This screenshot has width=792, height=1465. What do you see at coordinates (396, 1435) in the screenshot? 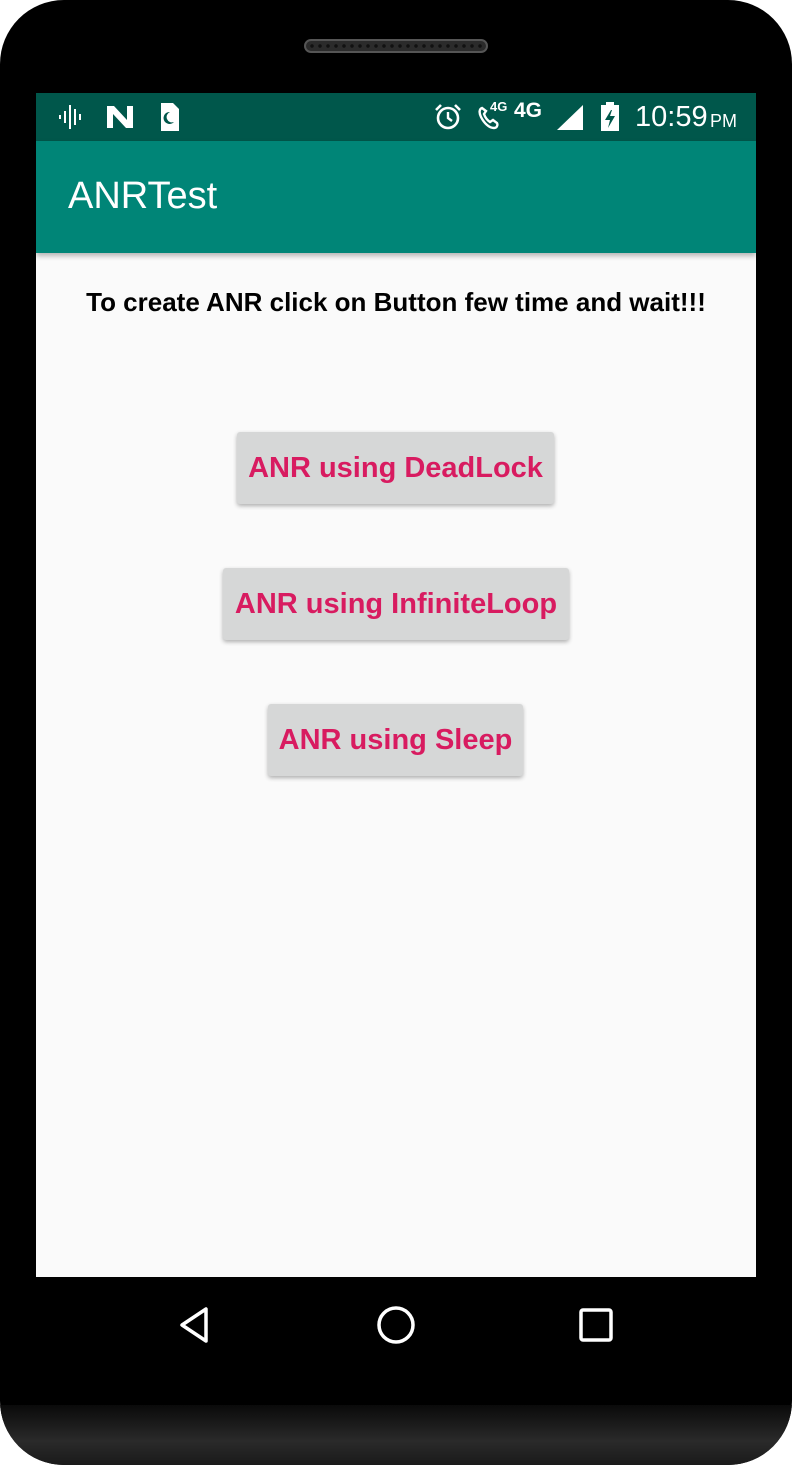
I see `phone-chin` at bounding box center [396, 1435].